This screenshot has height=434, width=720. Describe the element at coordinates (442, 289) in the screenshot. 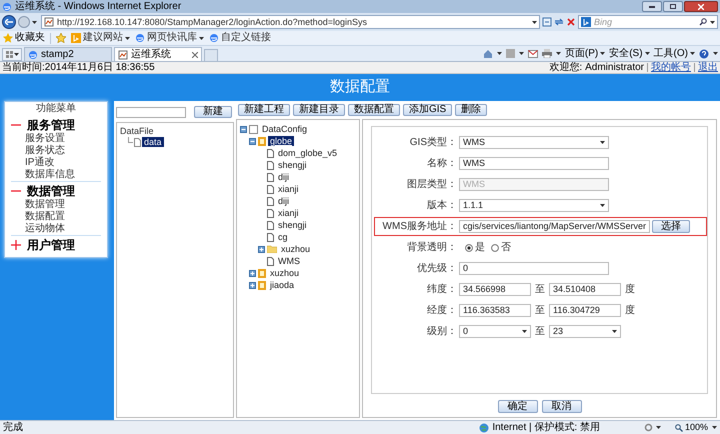

I see `field-label: 纬度：` at that location.